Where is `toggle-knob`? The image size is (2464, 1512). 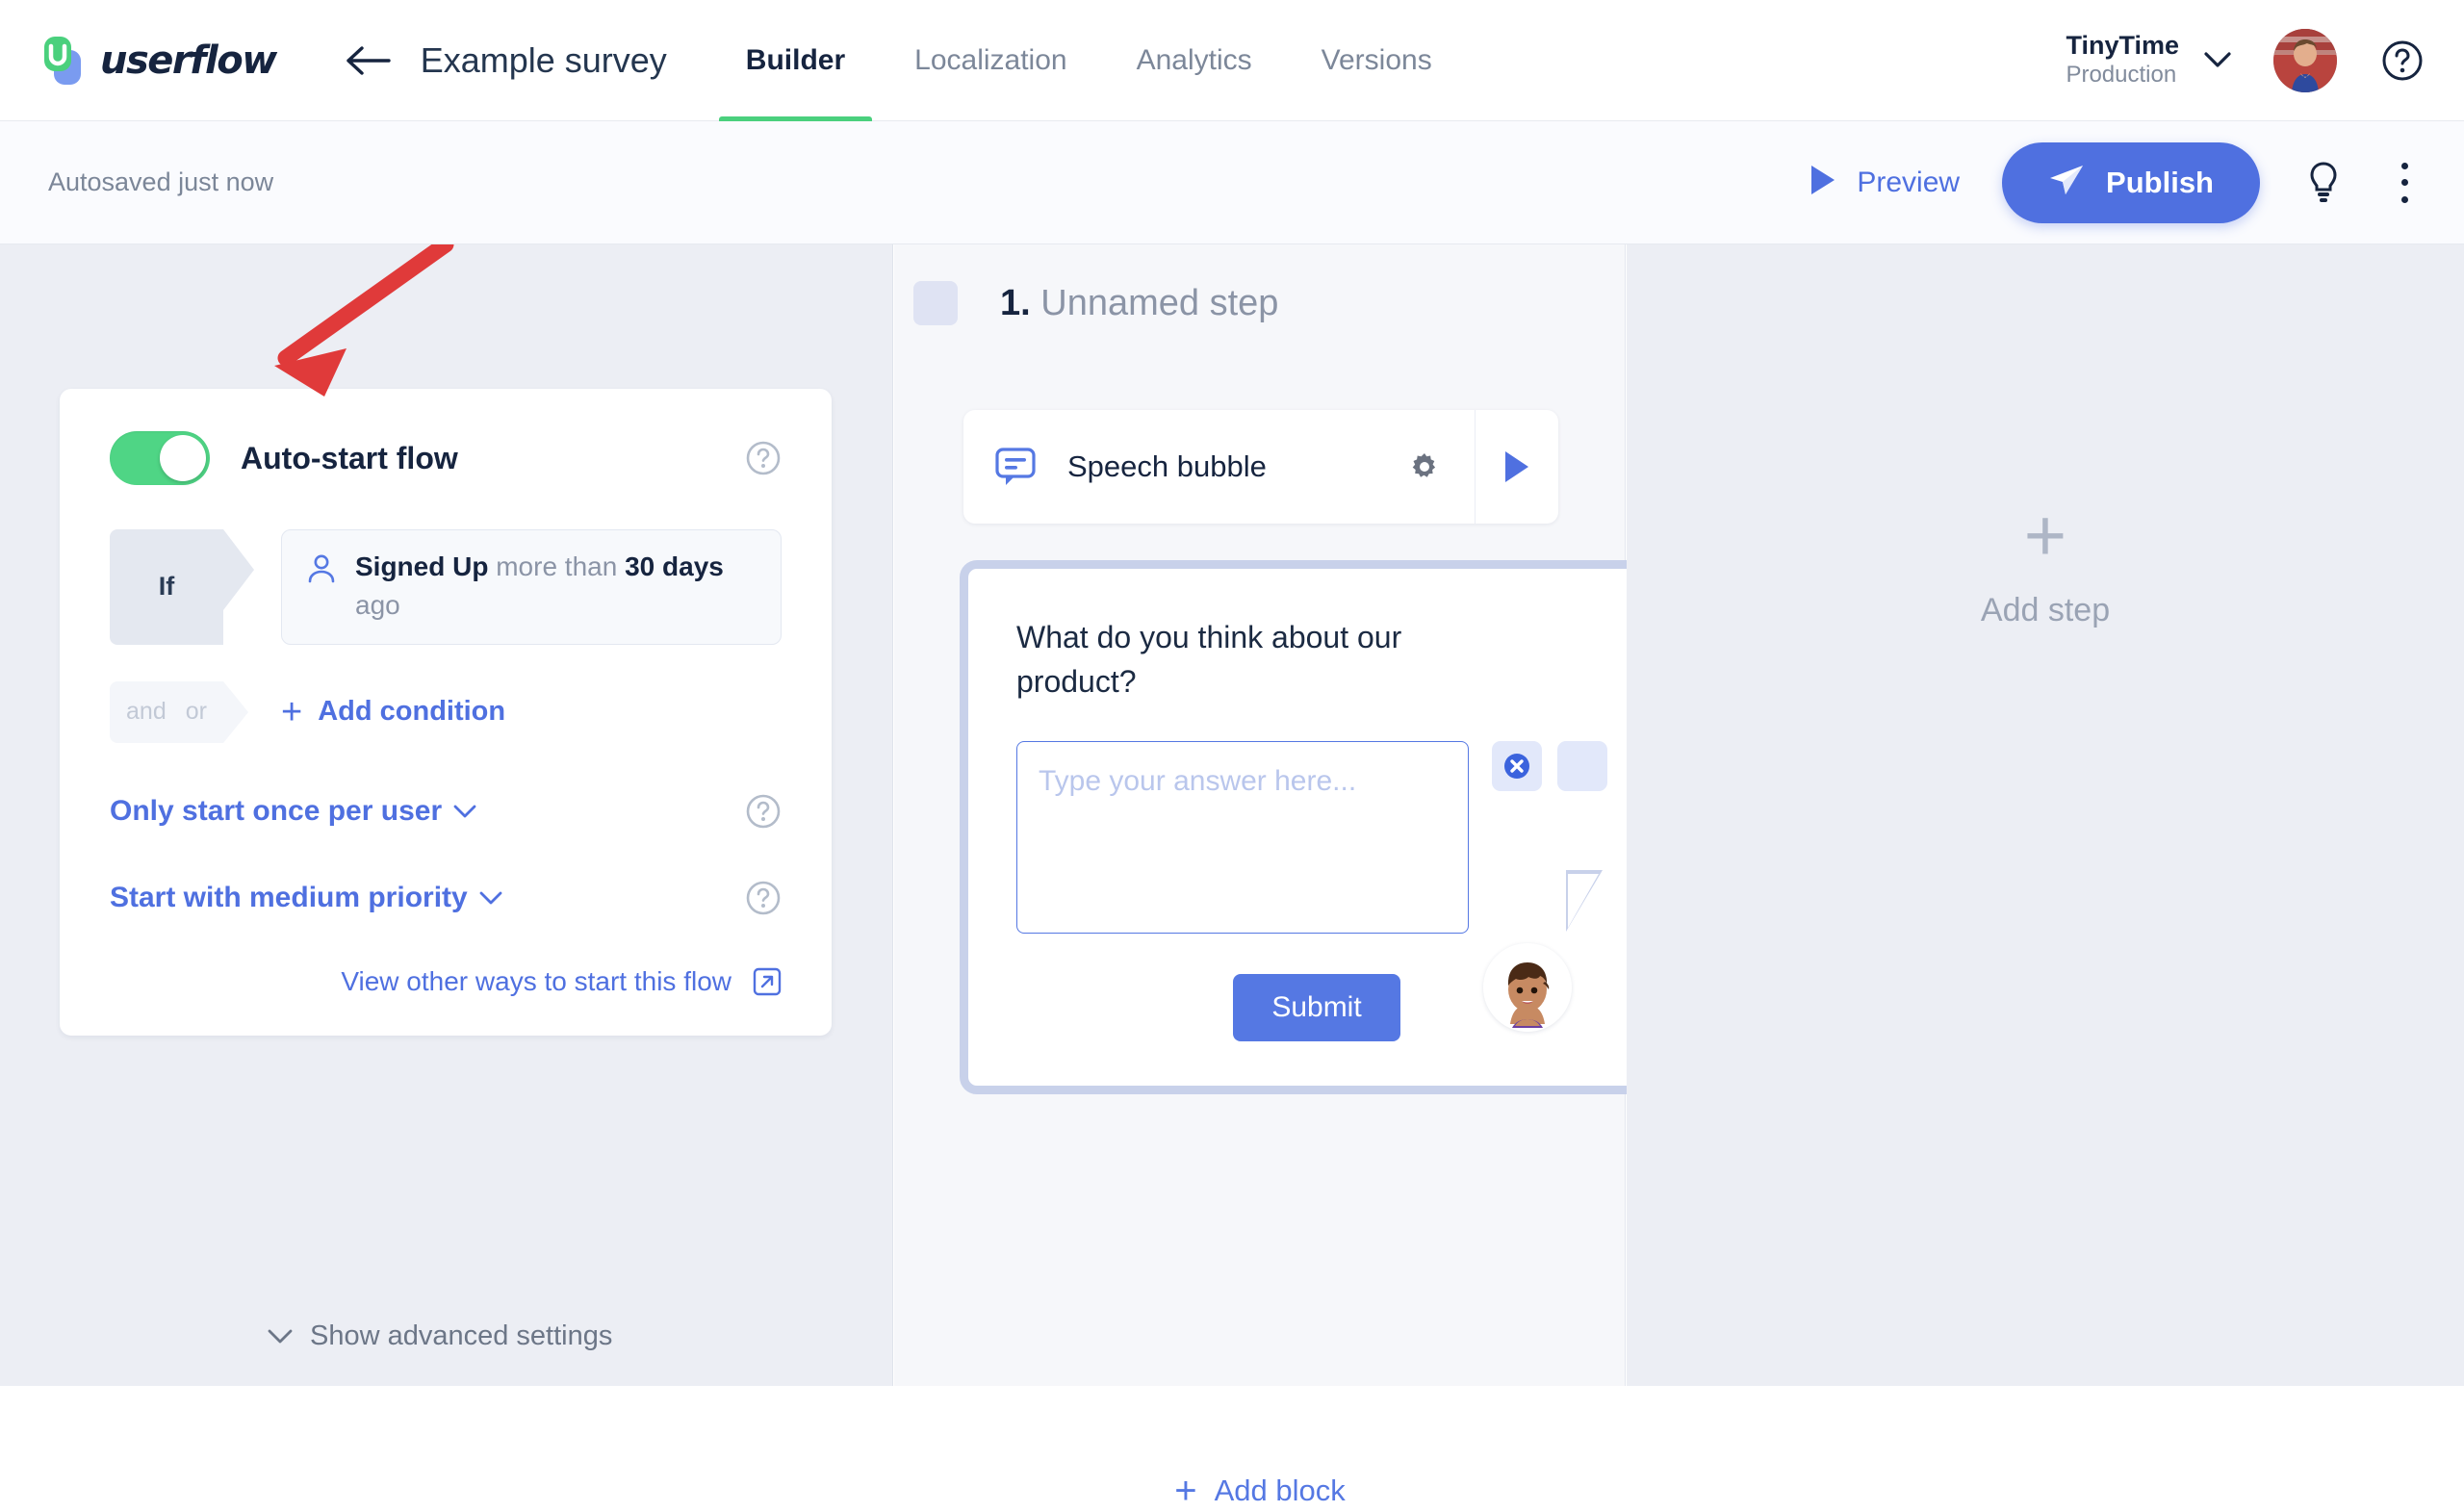 toggle-knob is located at coordinates (183, 458).